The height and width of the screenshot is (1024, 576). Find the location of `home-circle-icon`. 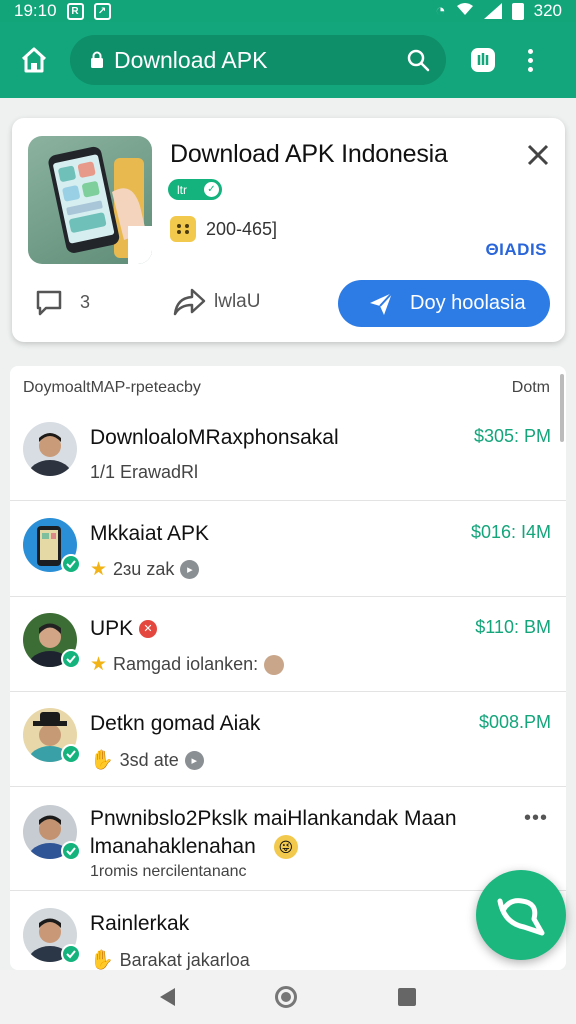

home-circle-icon is located at coordinates (286, 997).